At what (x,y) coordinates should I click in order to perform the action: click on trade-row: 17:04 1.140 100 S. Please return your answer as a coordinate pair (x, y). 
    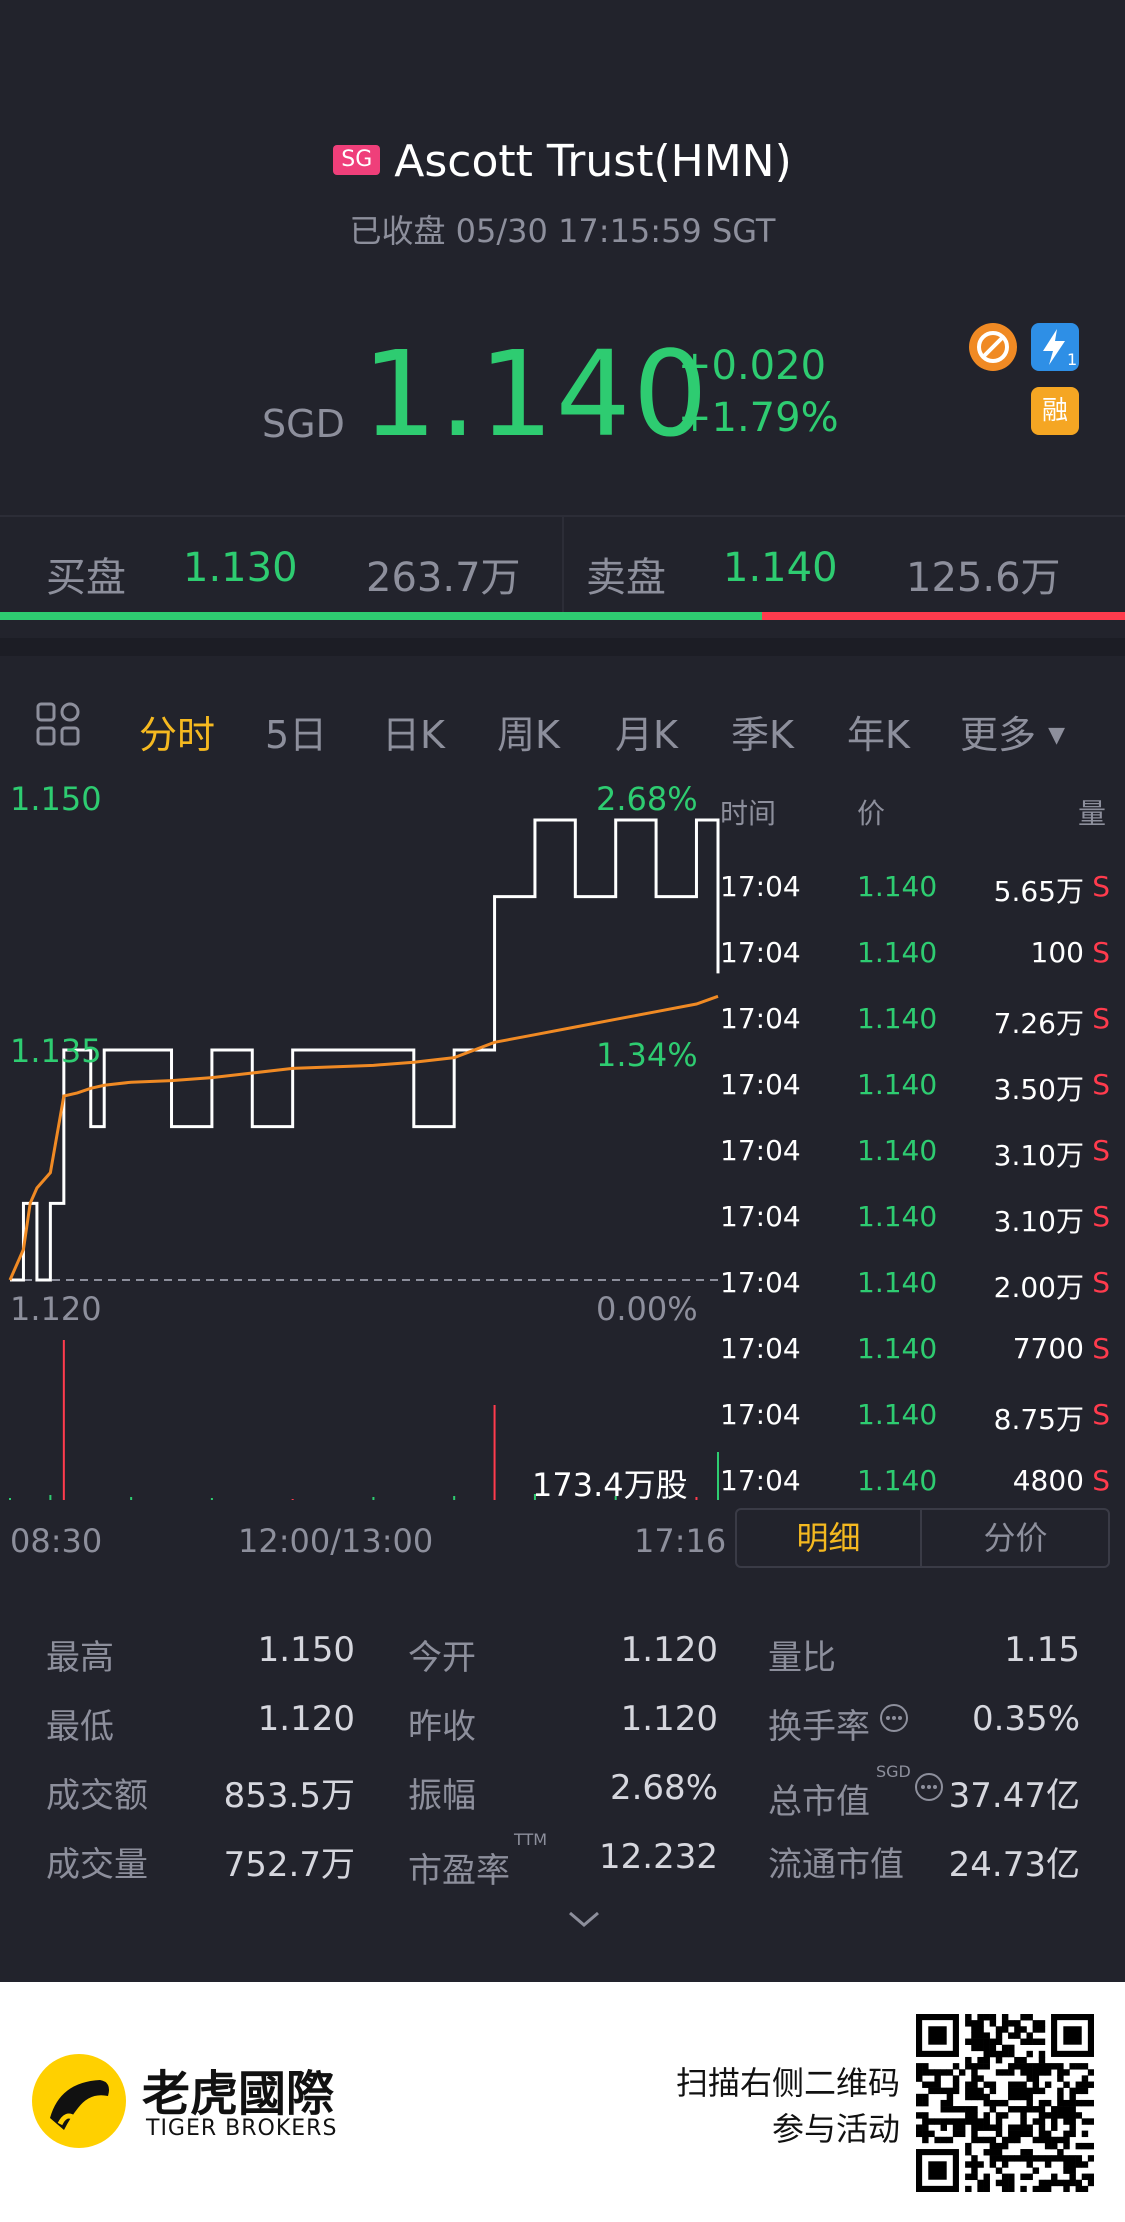
    Looking at the image, I should click on (915, 969).